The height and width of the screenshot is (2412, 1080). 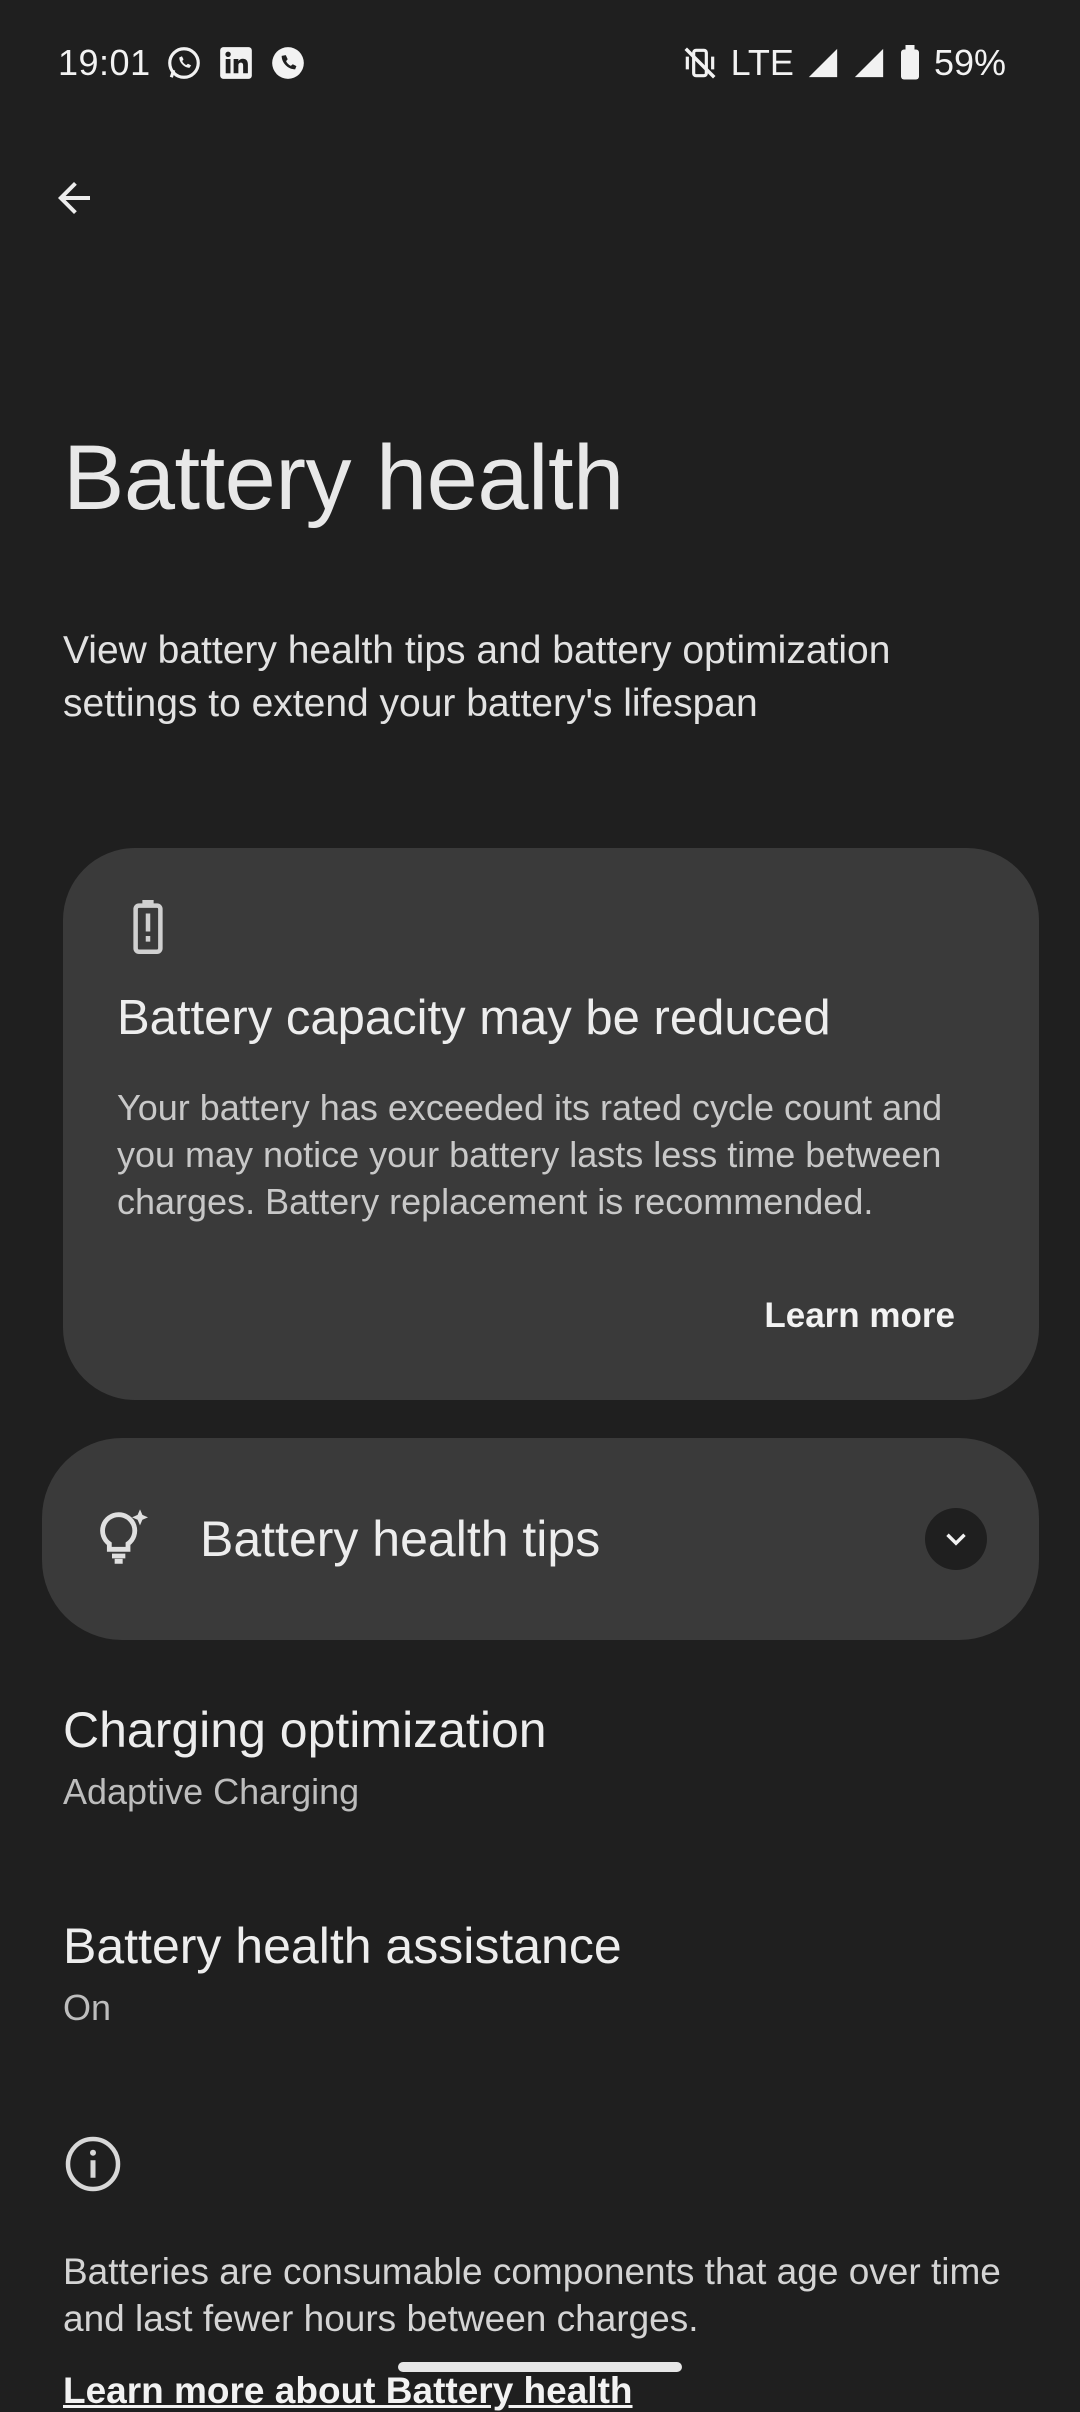 I want to click on arrow-back-icon, so click(x=74, y=198).